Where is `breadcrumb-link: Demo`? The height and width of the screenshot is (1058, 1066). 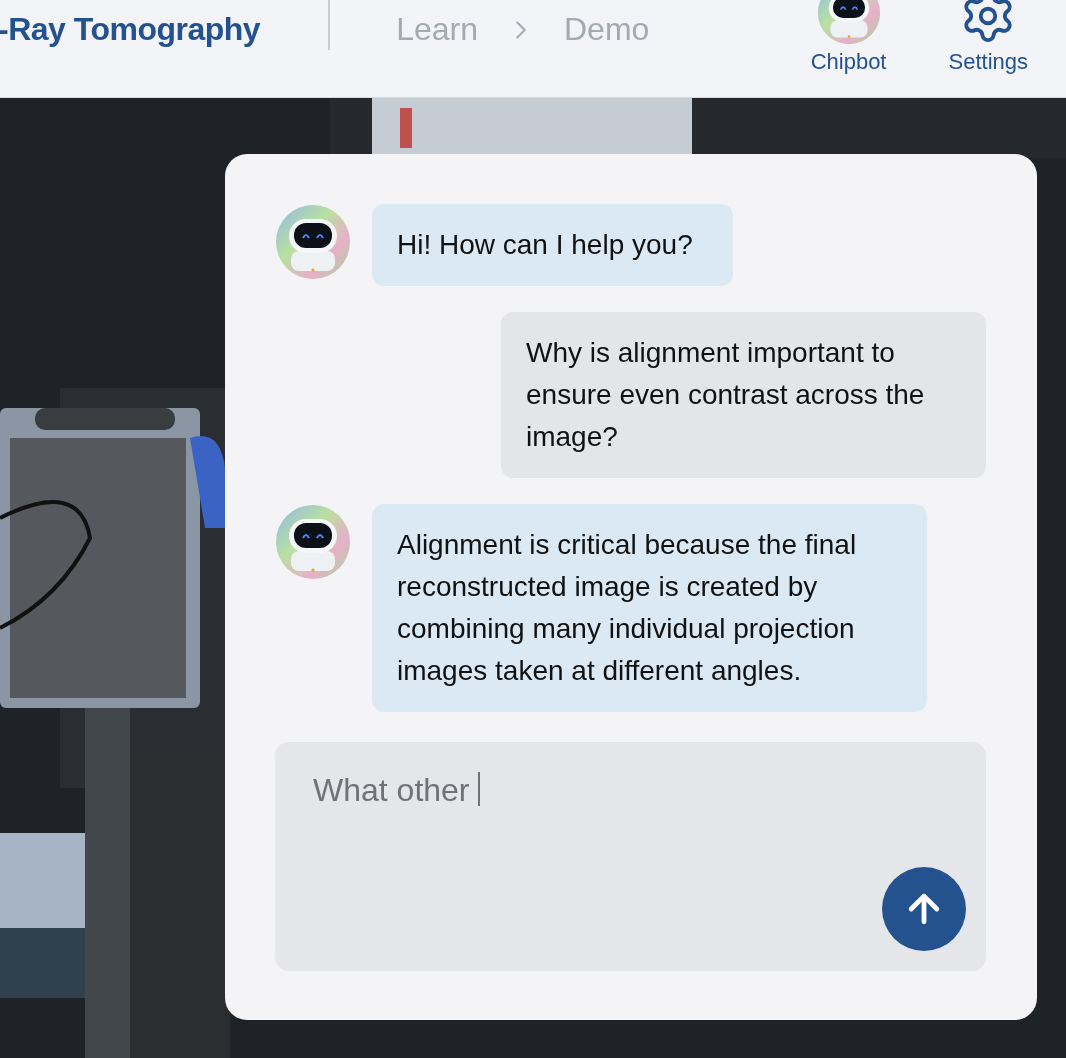 breadcrumb-link: Demo is located at coordinates (607, 29).